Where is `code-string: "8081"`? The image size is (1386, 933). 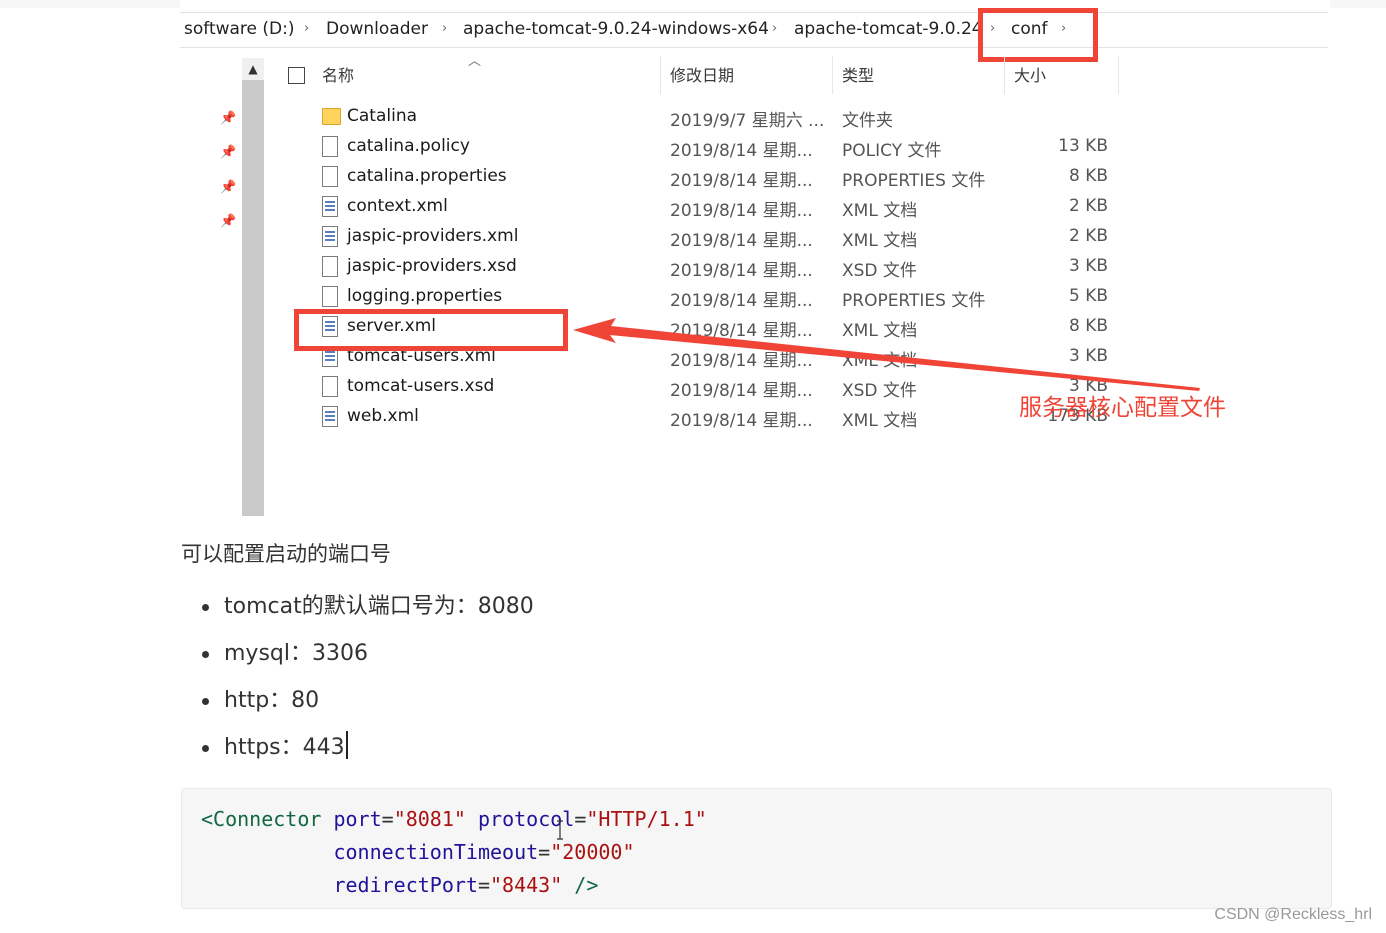 code-string: "8081" is located at coordinates (429, 819).